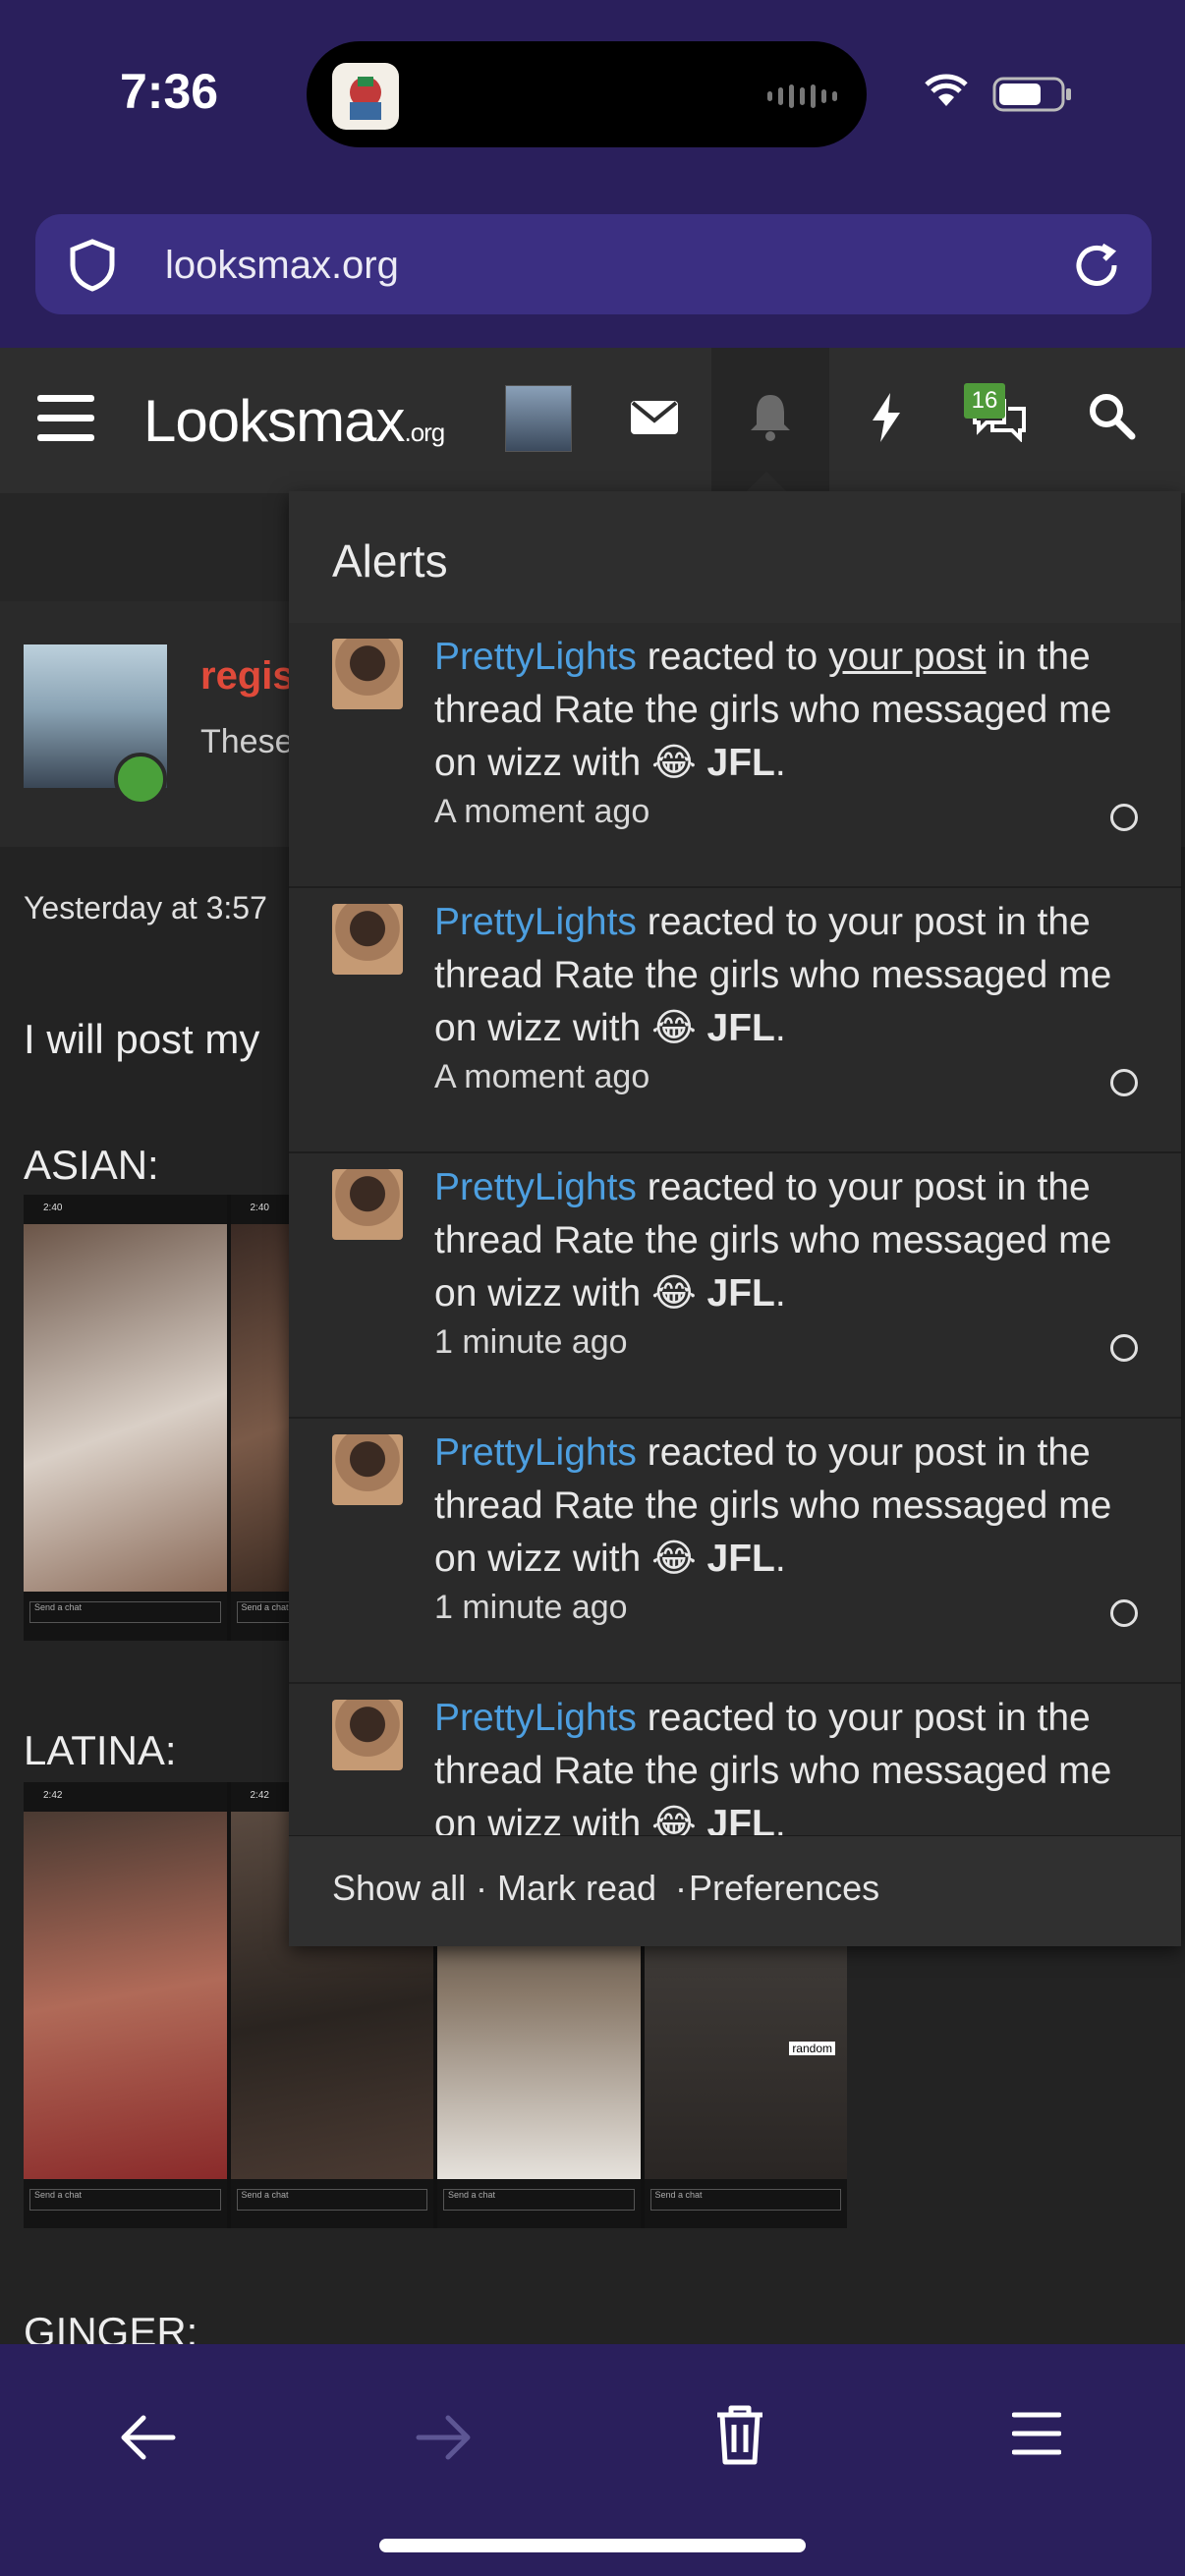 The height and width of the screenshot is (2576, 1185). What do you see at coordinates (445, 2440) in the screenshot?
I see `forward-icon` at bounding box center [445, 2440].